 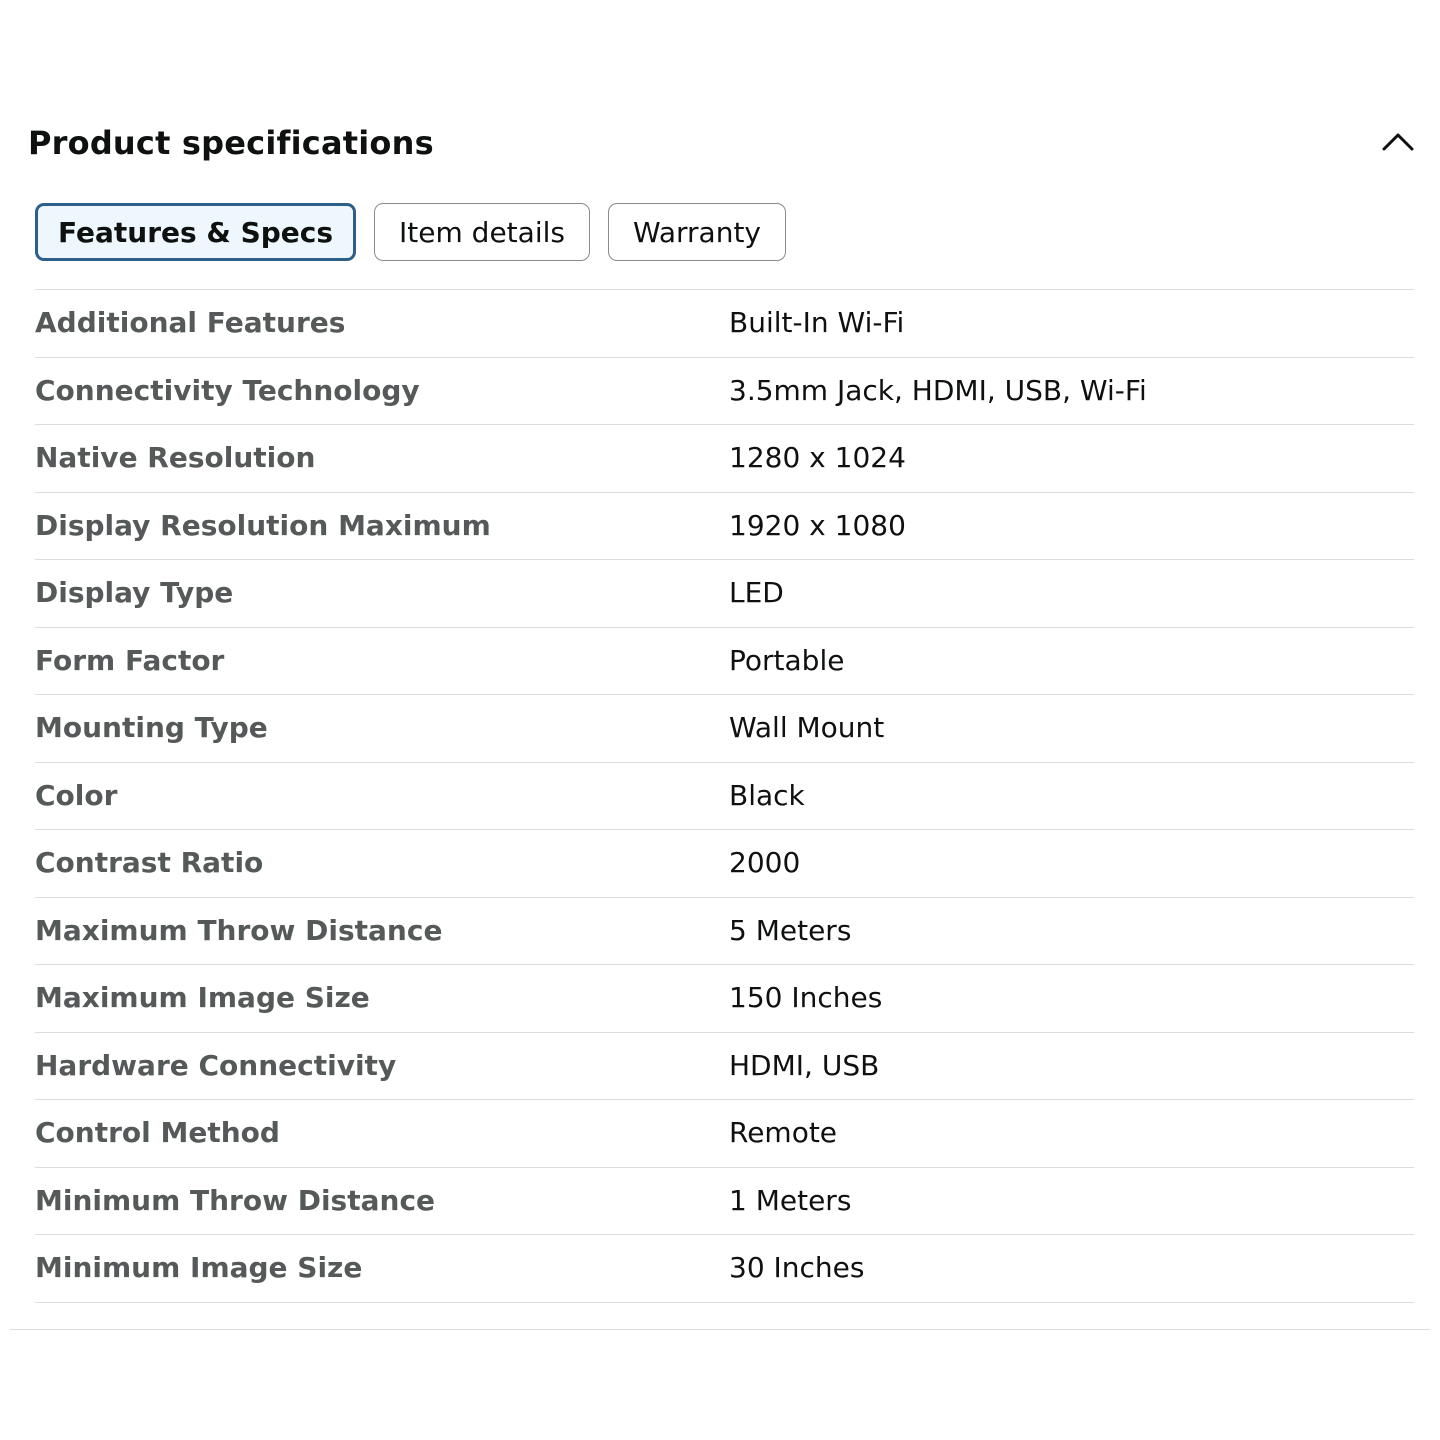 I want to click on table-row: Color Black, so click(x=724, y=796).